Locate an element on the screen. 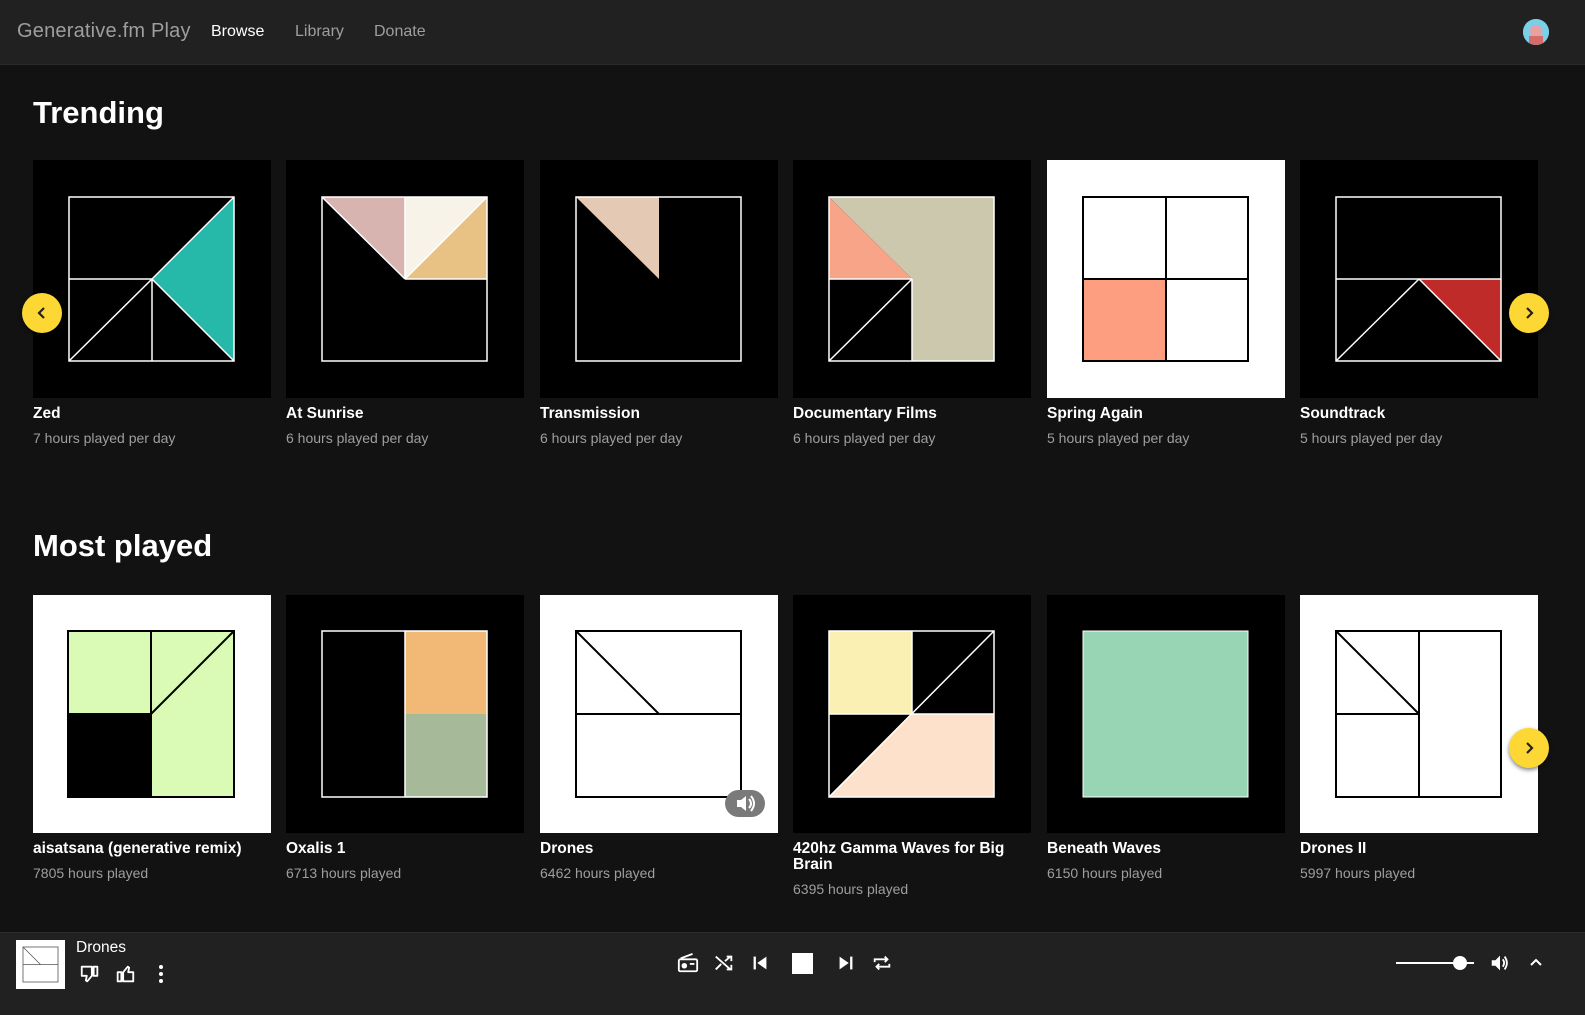 This screenshot has width=1585, height=1015. spring-again-art is located at coordinates (1166, 279).